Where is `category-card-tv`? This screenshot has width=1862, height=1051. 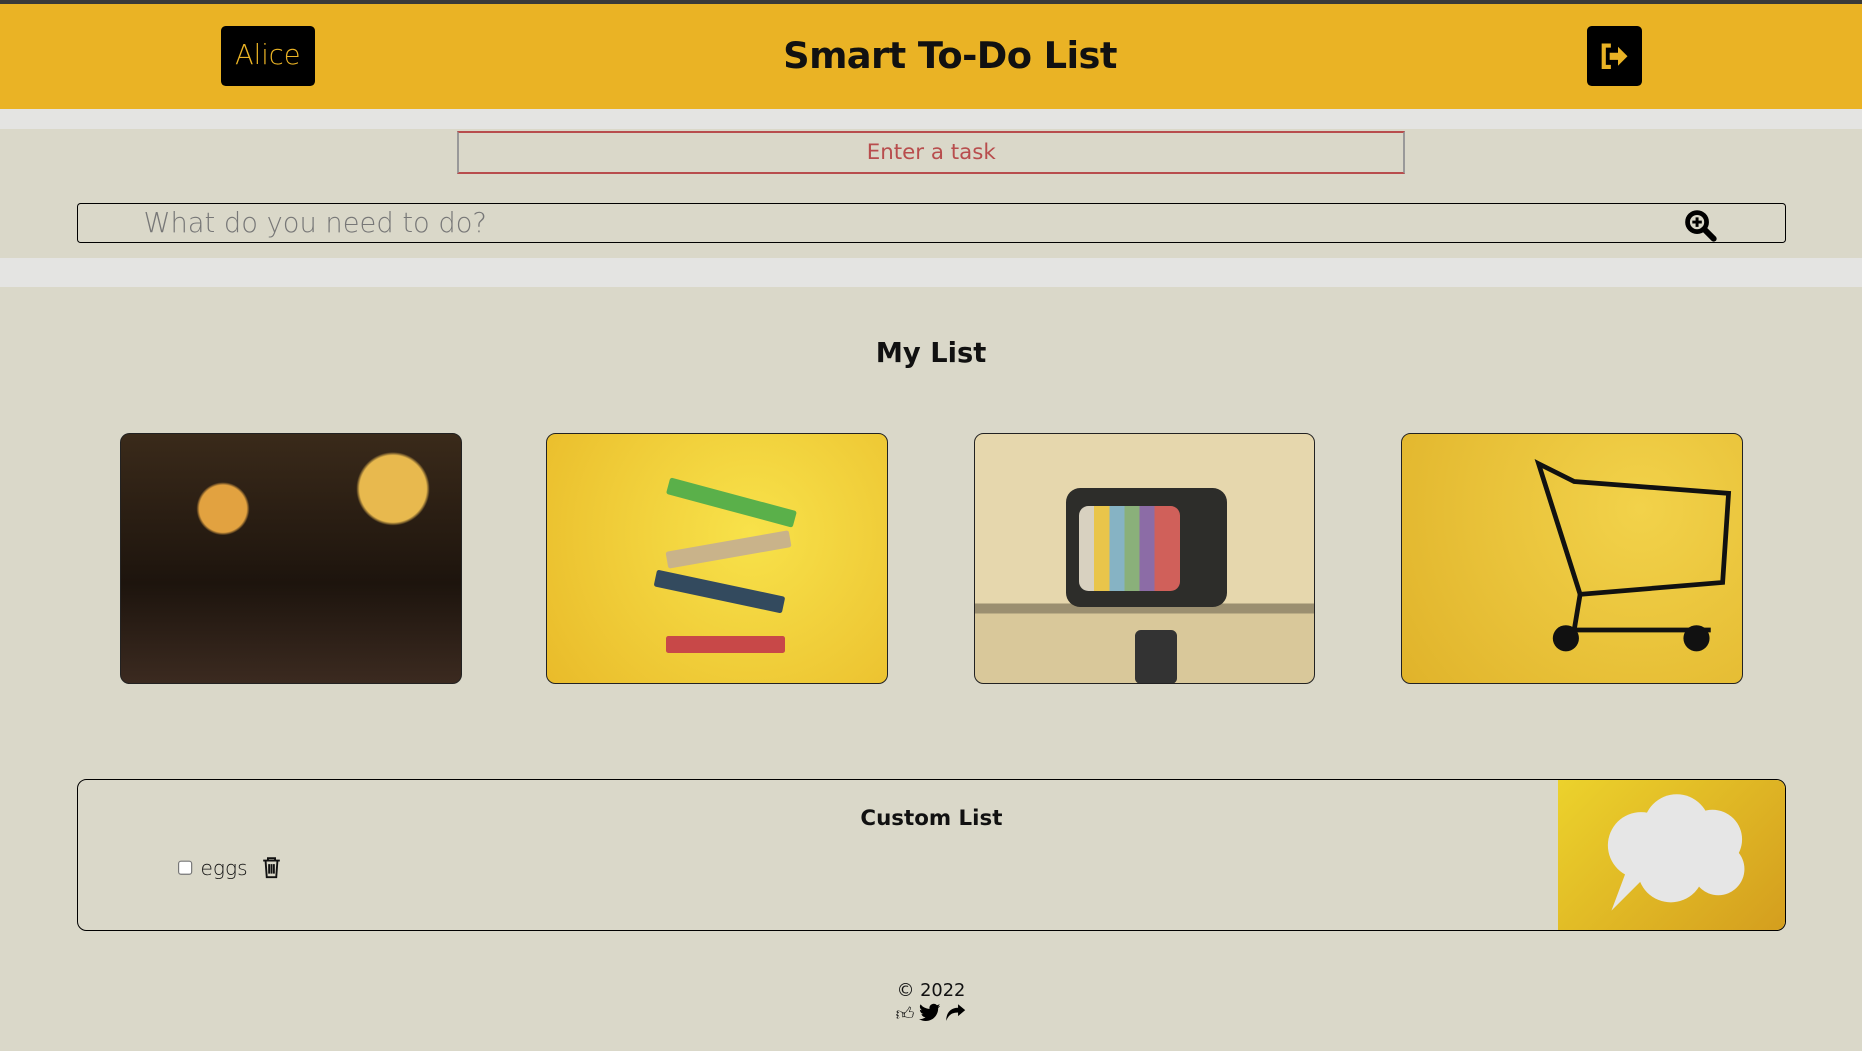
category-card-tv is located at coordinates (1144, 558).